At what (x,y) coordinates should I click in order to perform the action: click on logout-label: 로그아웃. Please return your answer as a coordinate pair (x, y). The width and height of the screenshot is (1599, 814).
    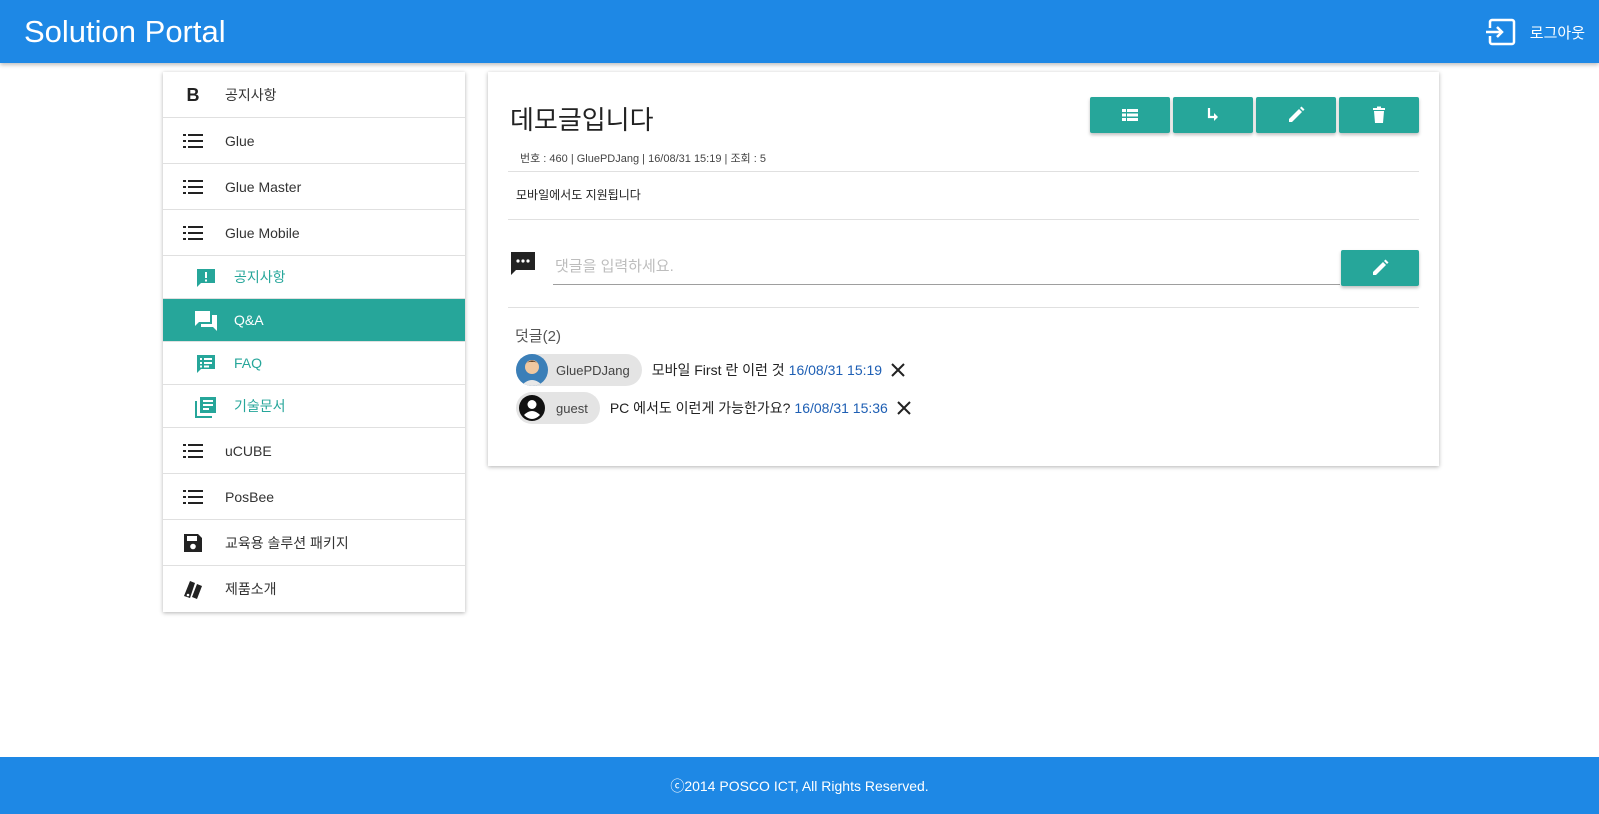
    Looking at the image, I should click on (1557, 33).